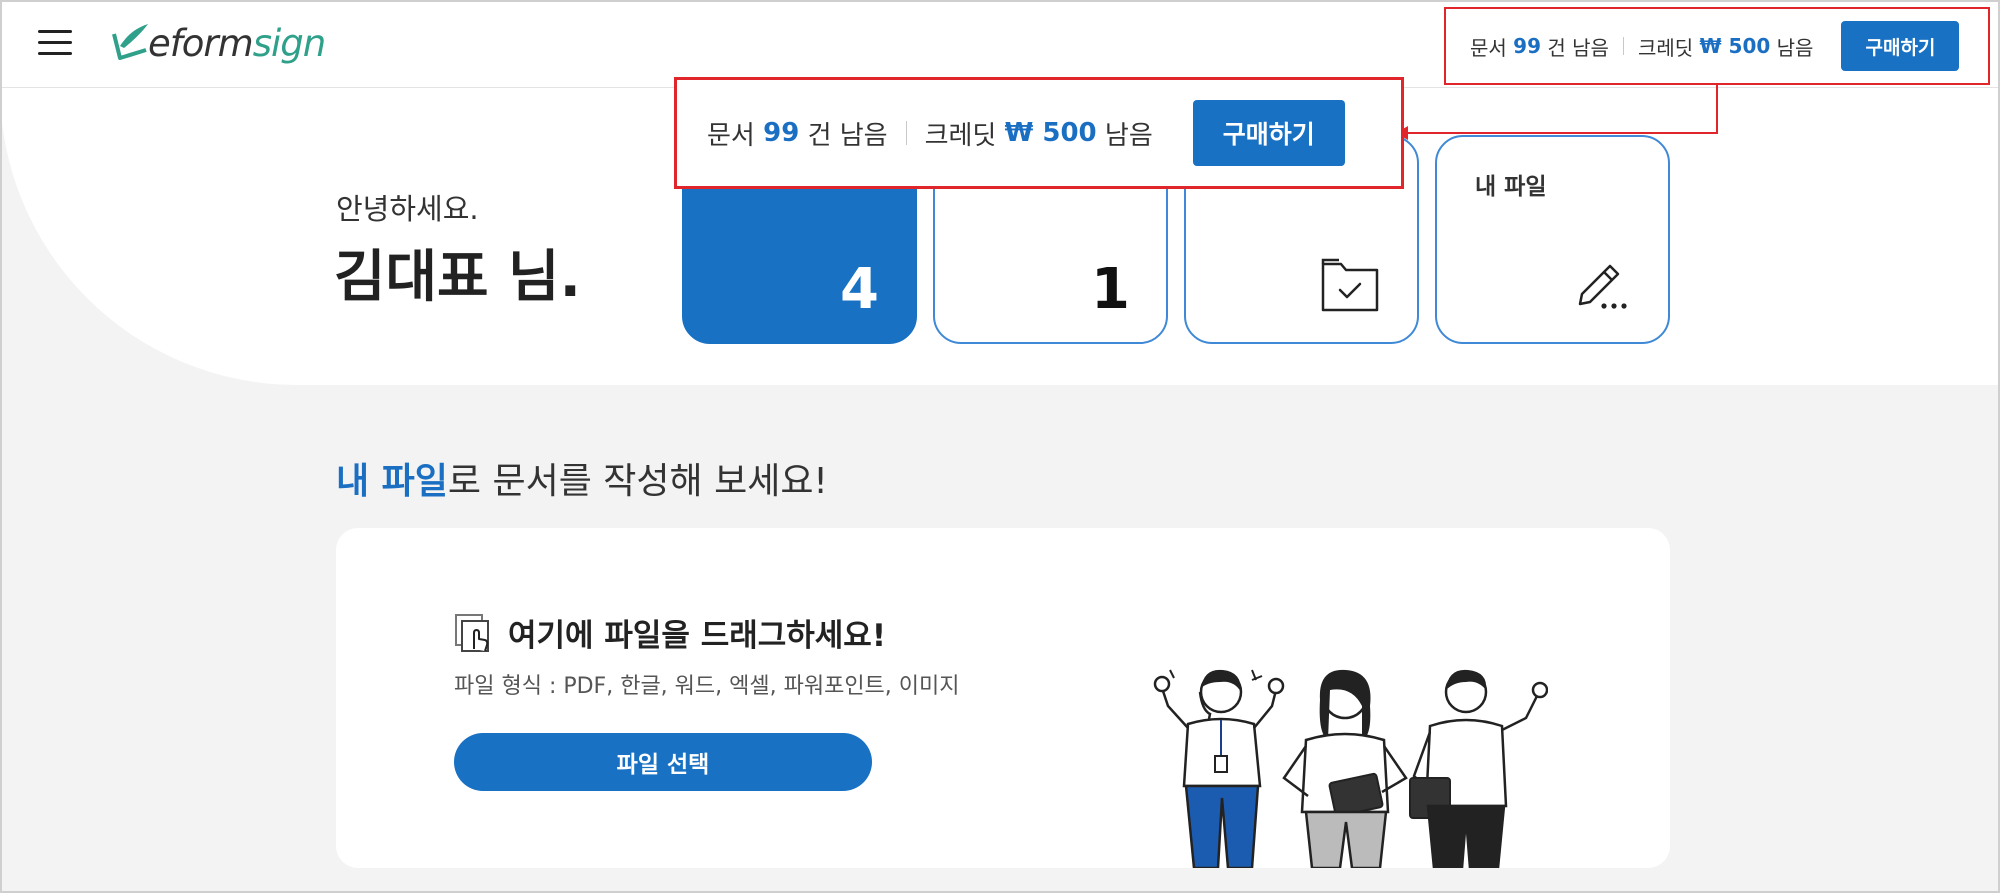 This screenshot has height=893, width=2000. I want to click on drag-file-icon, so click(472, 632).